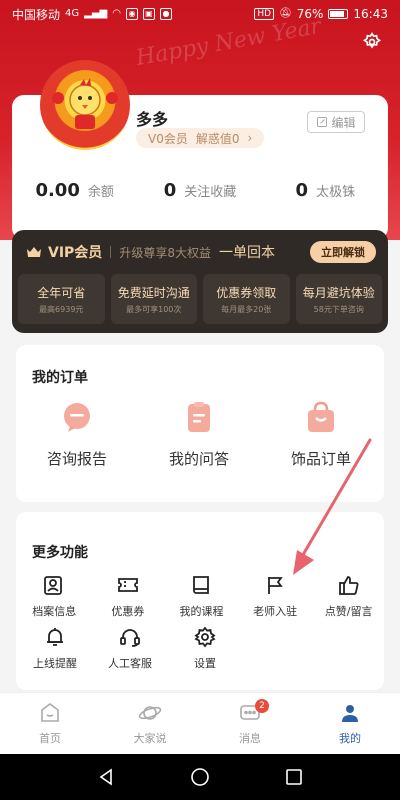 This screenshot has height=800, width=400. Describe the element at coordinates (127, 585) in the screenshot. I see `coupon-icon` at that location.